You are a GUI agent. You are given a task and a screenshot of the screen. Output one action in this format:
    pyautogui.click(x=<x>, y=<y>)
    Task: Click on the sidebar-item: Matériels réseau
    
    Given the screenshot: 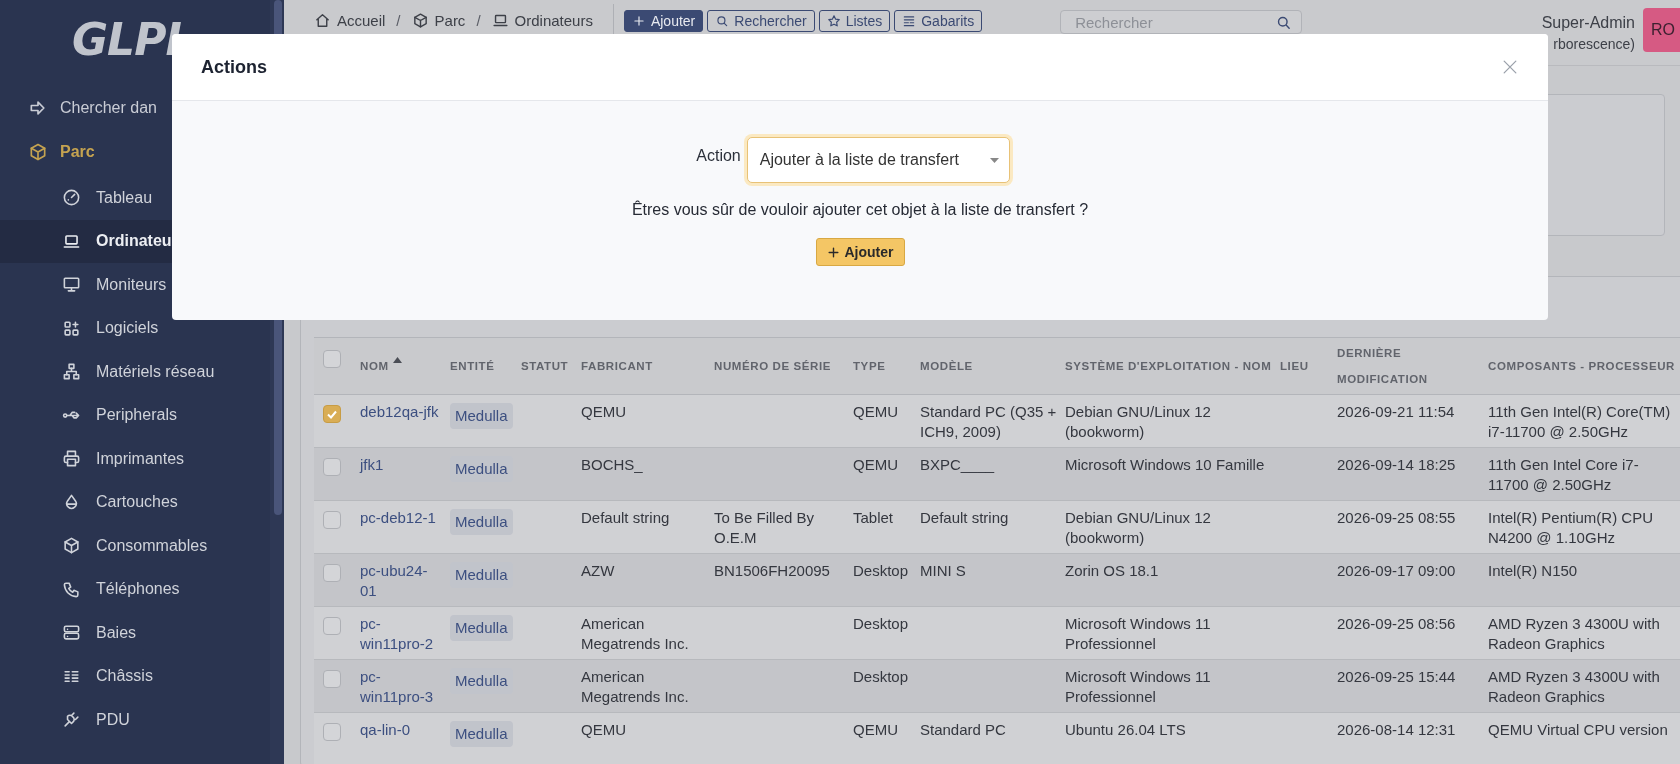 What is the action you would take?
    pyautogui.click(x=135, y=372)
    